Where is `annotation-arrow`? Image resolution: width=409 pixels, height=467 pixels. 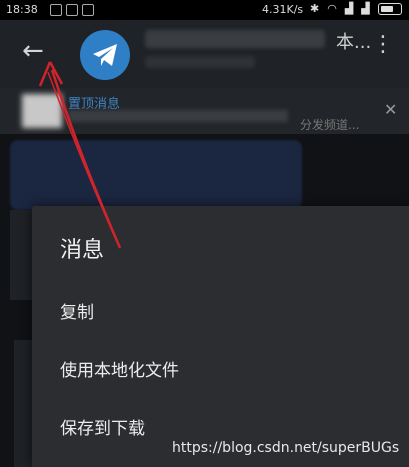 annotation-arrow is located at coordinates (80, 155).